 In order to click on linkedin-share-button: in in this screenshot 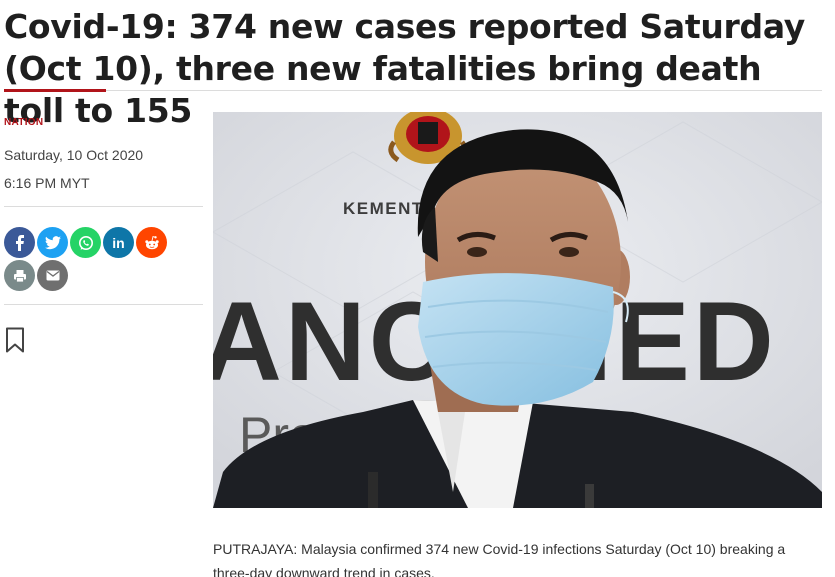, I will do `click(118, 242)`.